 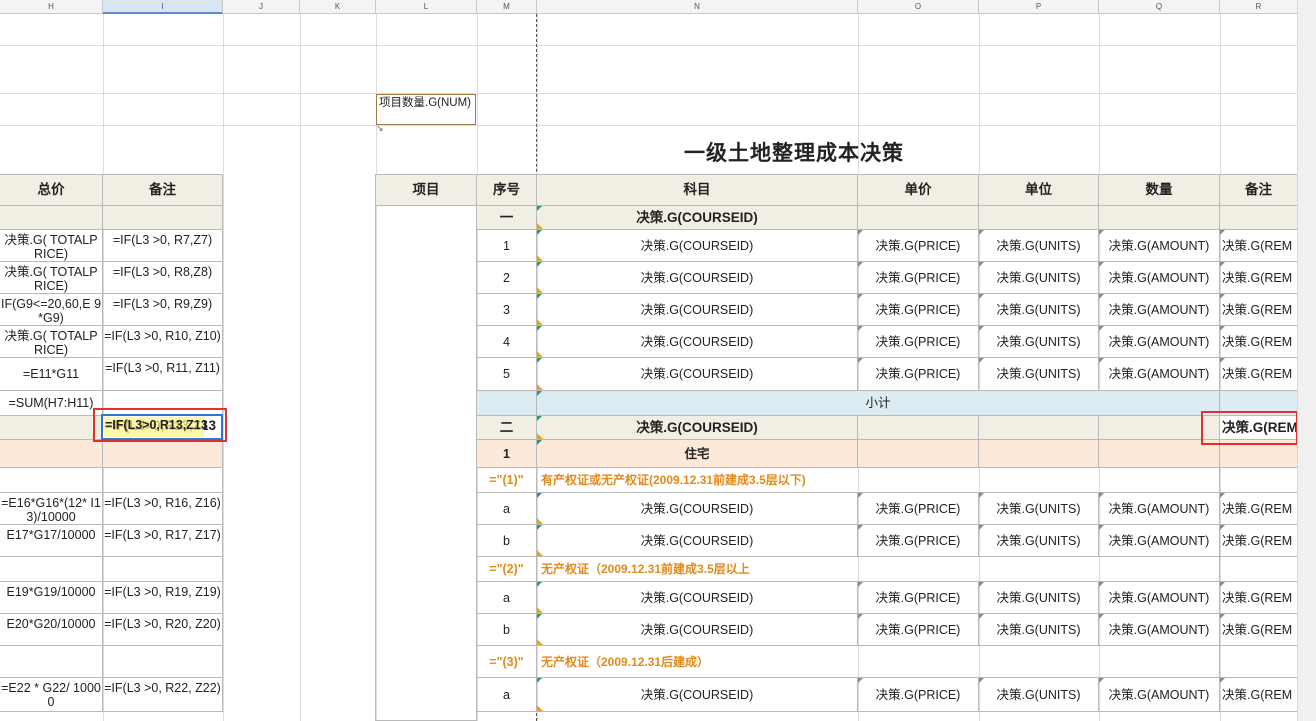 What do you see at coordinates (918, 374) in the screenshot?
I see `row-price-5: 决策.G(PRICE)` at bounding box center [918, 374].